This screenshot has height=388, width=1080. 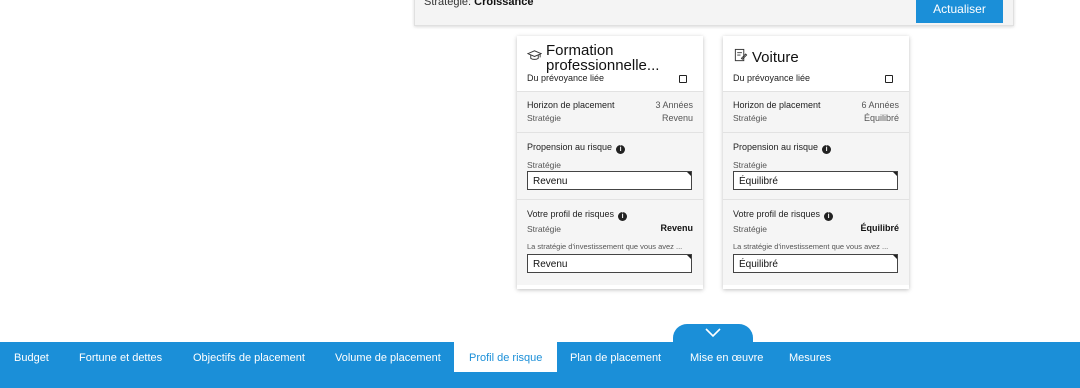 What do you see at coordinates (815, 180) in the screenshot?
I see `propensity-strategy-field: Équilibré` at bounding box center [815, 180].